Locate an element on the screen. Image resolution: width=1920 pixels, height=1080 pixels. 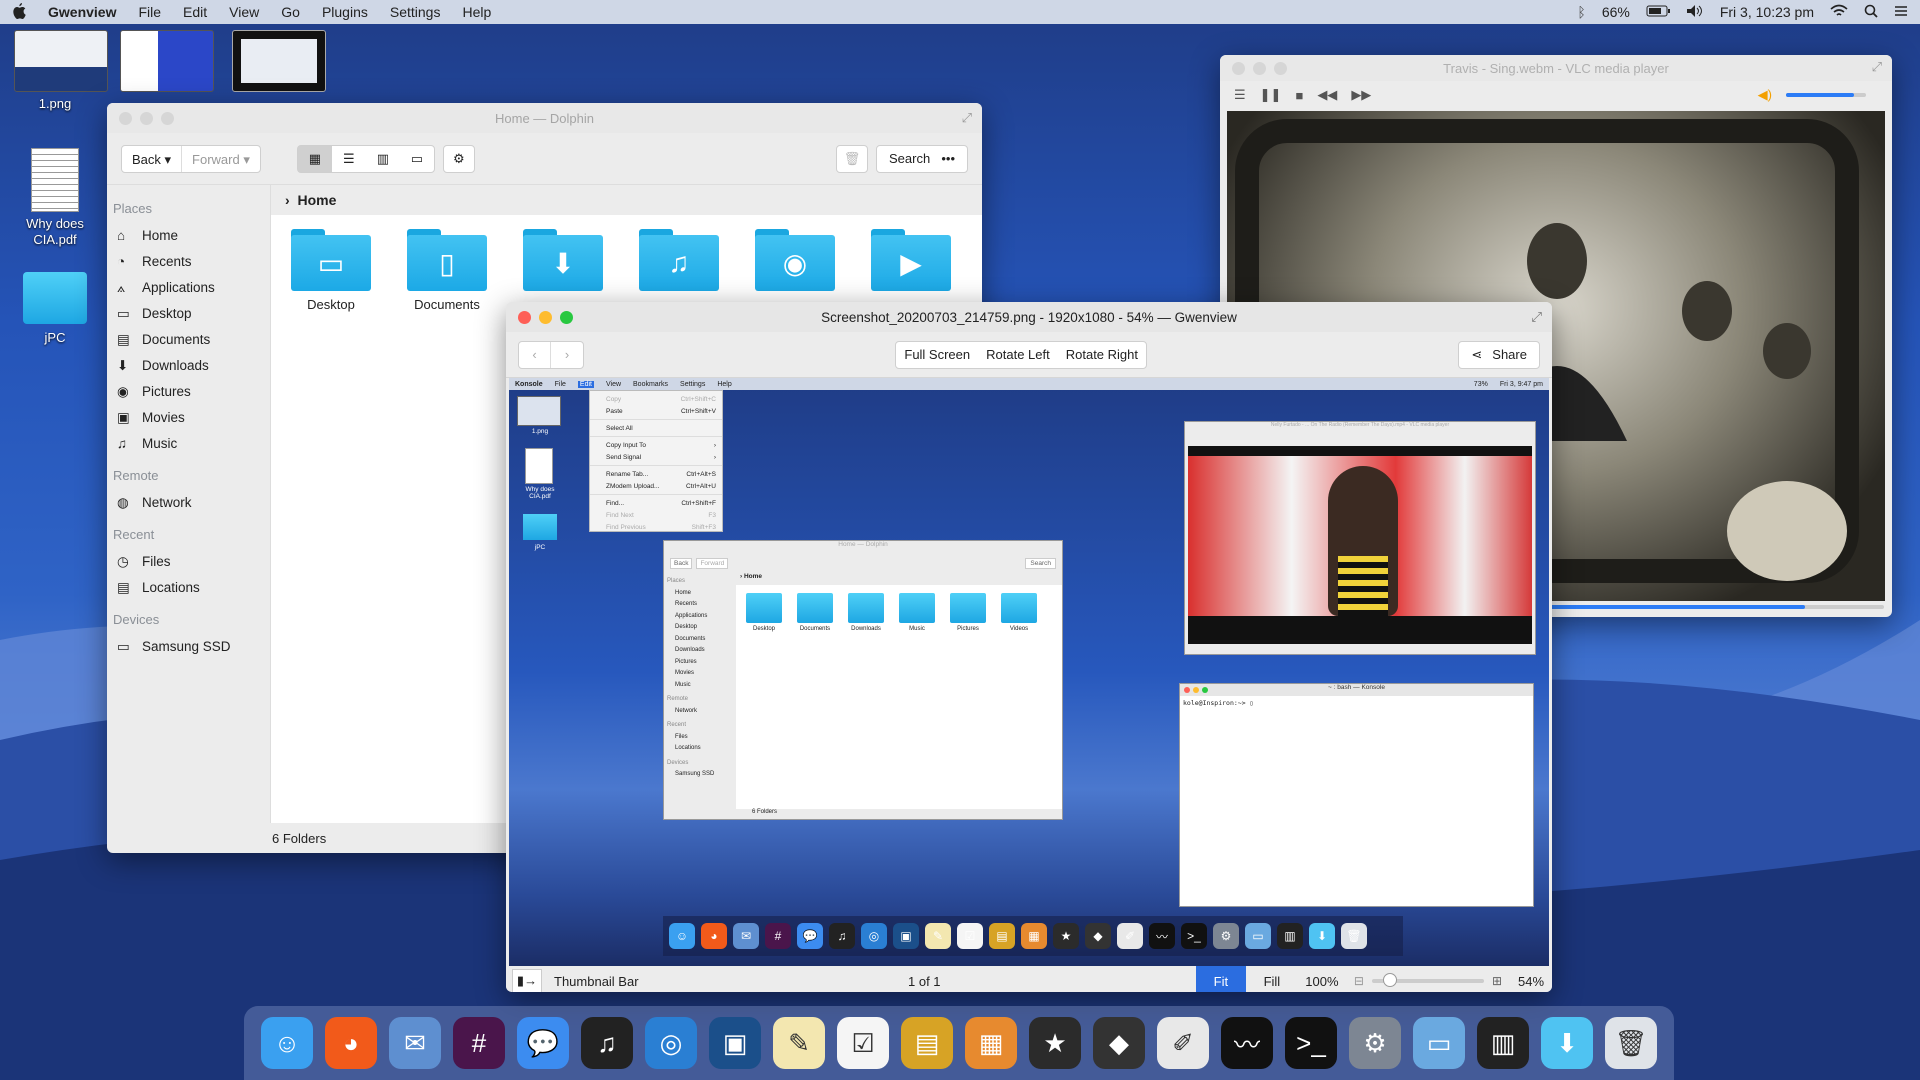
zoom-in-icon: ⊞ is located at coordinates (1497, 981).